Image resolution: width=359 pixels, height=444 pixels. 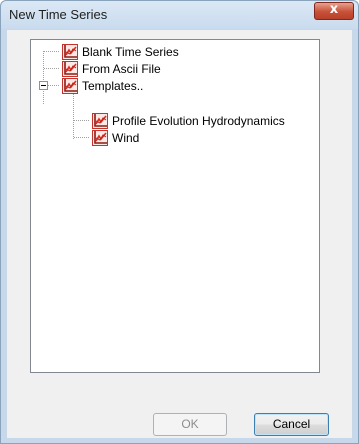 I want to click on tree-item-templates: Templates.., so click(x=102, y=85).